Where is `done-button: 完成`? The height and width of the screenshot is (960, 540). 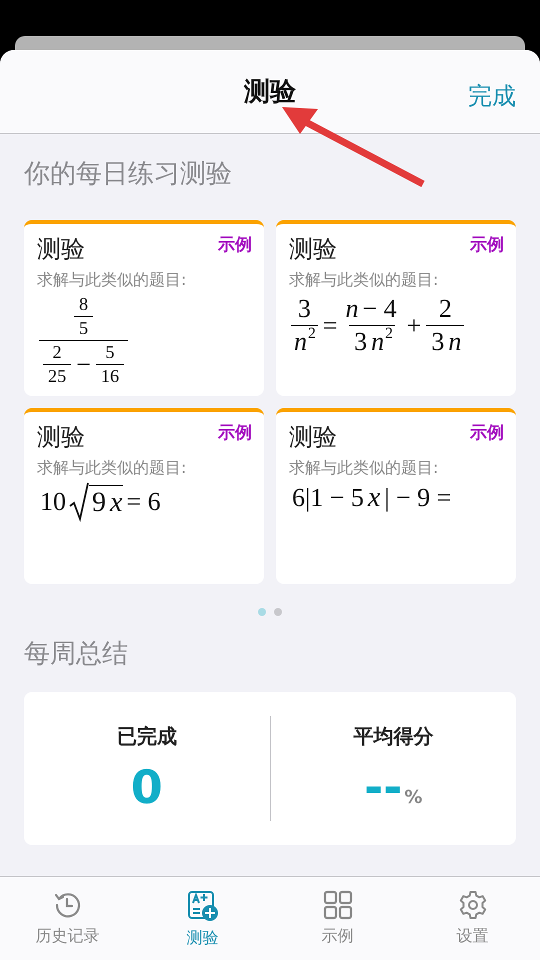 done-button: 完成 is located at coordinates (492, 96).